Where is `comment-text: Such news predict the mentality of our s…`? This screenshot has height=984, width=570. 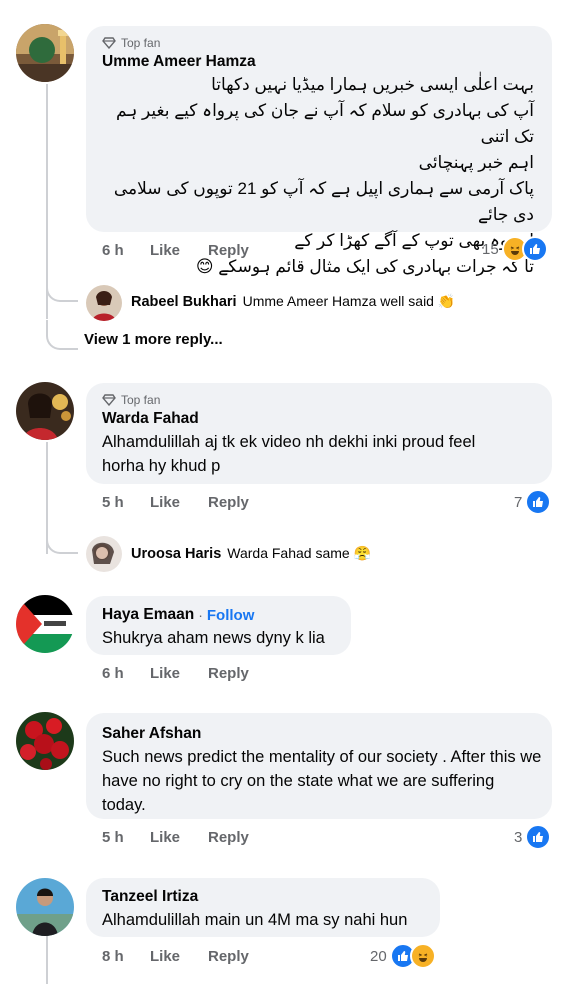 comment-text: Such news predict the mentality of our s… is located at coordinates (322, 781).